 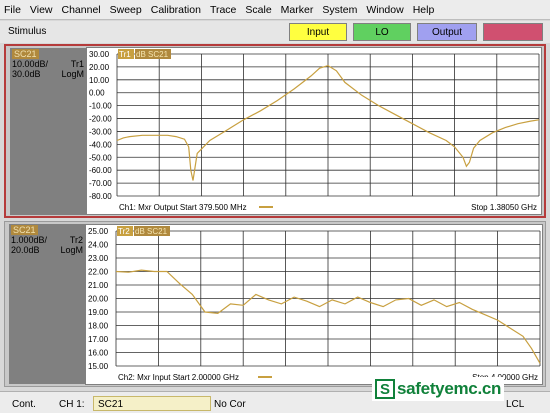 I want to click on trace-name-1: SC21, so click(x=25, y=54).